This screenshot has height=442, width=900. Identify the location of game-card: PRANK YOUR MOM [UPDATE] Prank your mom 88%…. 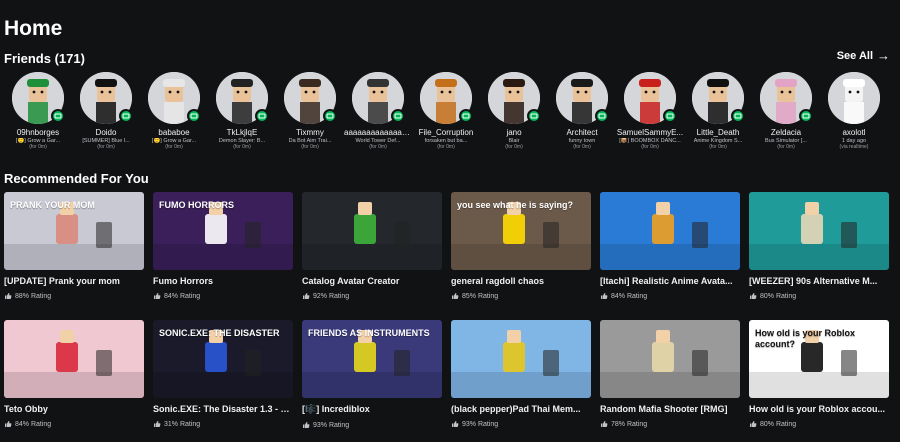
(74, 246).